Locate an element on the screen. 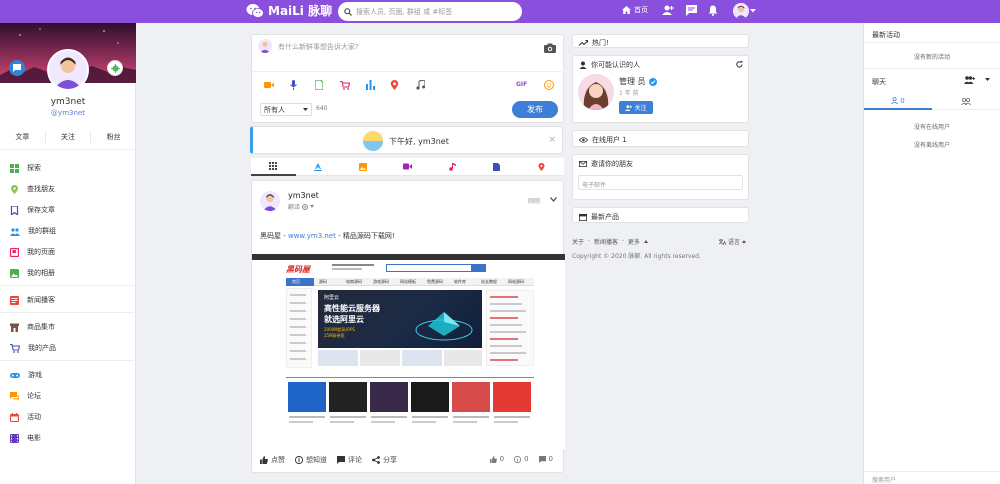 This screenshot has height=484, width=1000. post-author: ym3net is located at coordinates (303, 195).